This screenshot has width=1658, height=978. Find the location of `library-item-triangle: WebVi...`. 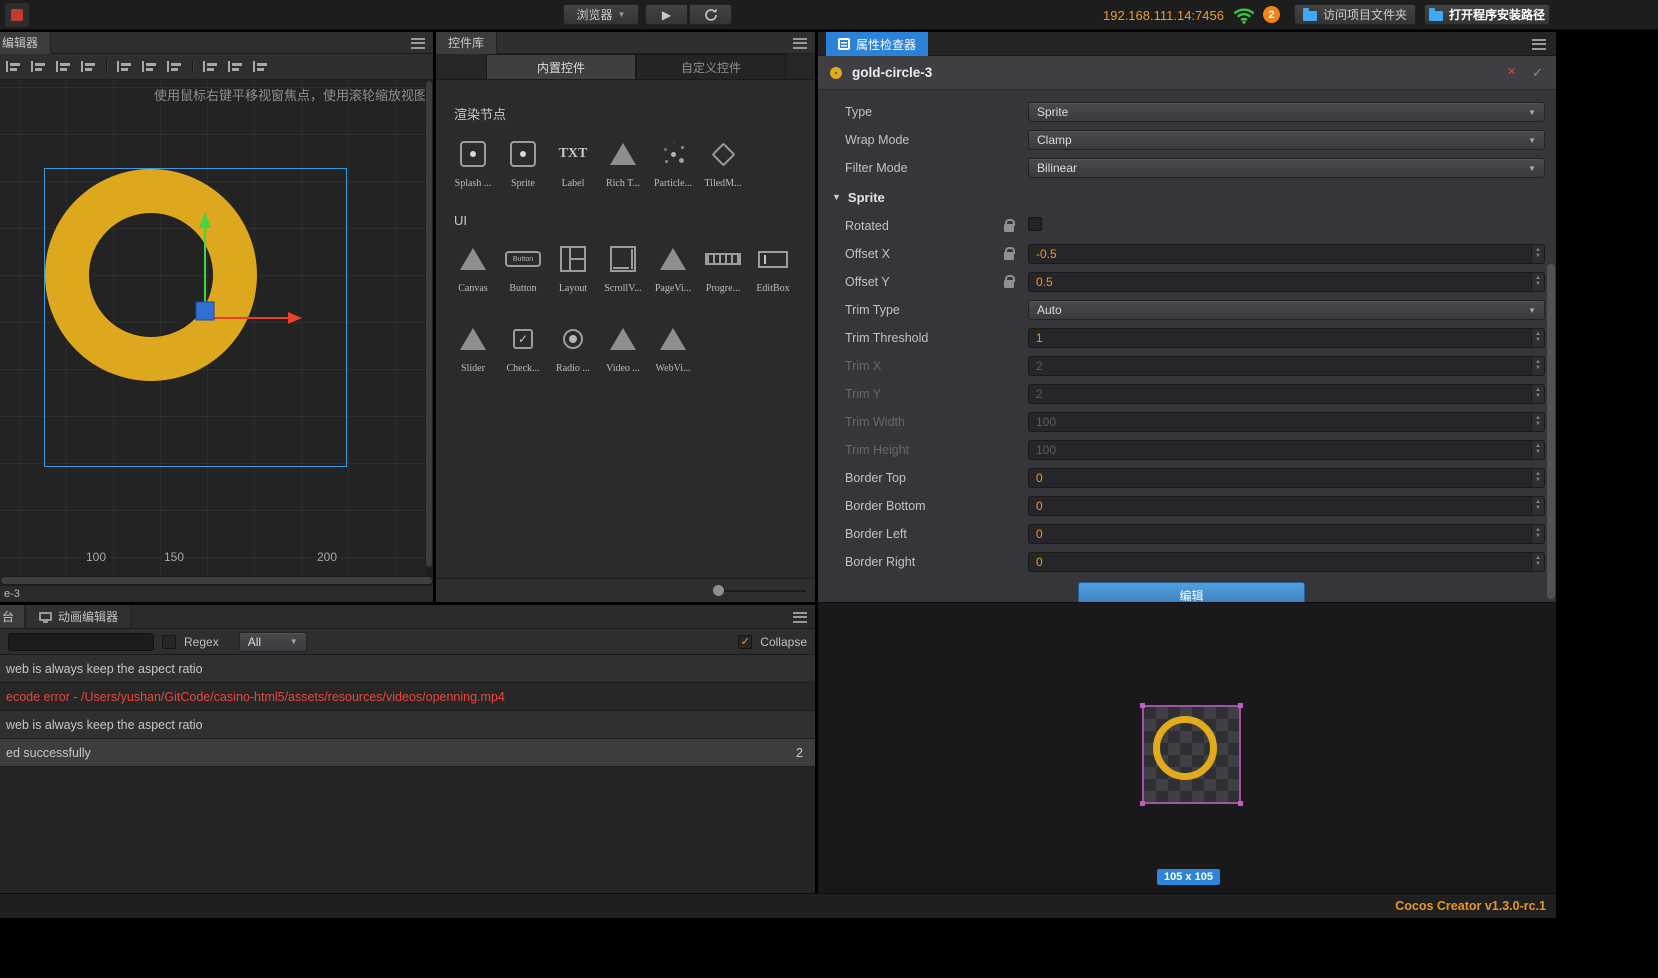

library-item-triangle: WebVi... is located at coordinates (673, 347).